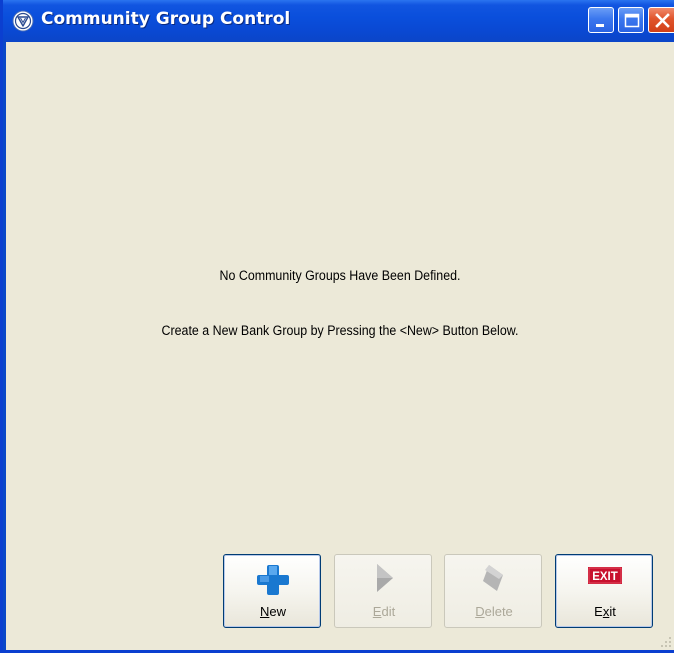 This screenshot has height=653, width=674. I want to click on exit-button: EXIT Exit, so click(604, 591).